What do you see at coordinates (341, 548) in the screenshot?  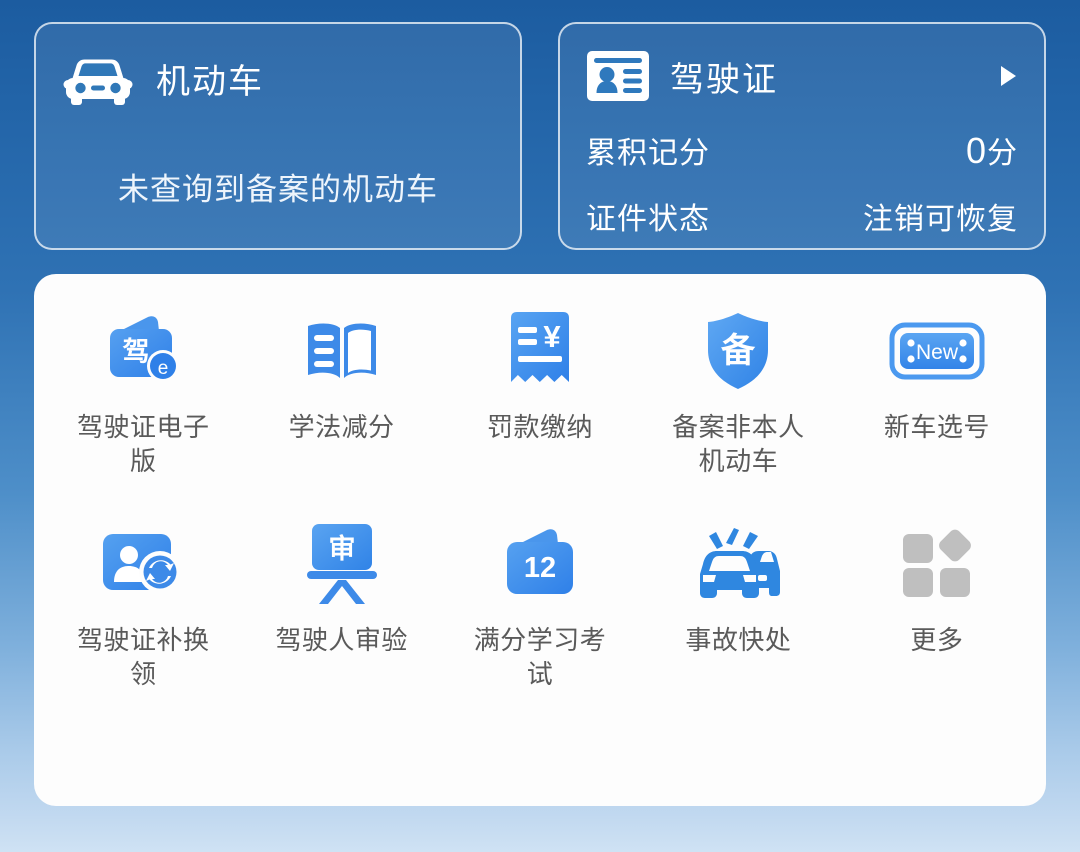 I see `svg-text: 审` at bounding box center [341, 548].